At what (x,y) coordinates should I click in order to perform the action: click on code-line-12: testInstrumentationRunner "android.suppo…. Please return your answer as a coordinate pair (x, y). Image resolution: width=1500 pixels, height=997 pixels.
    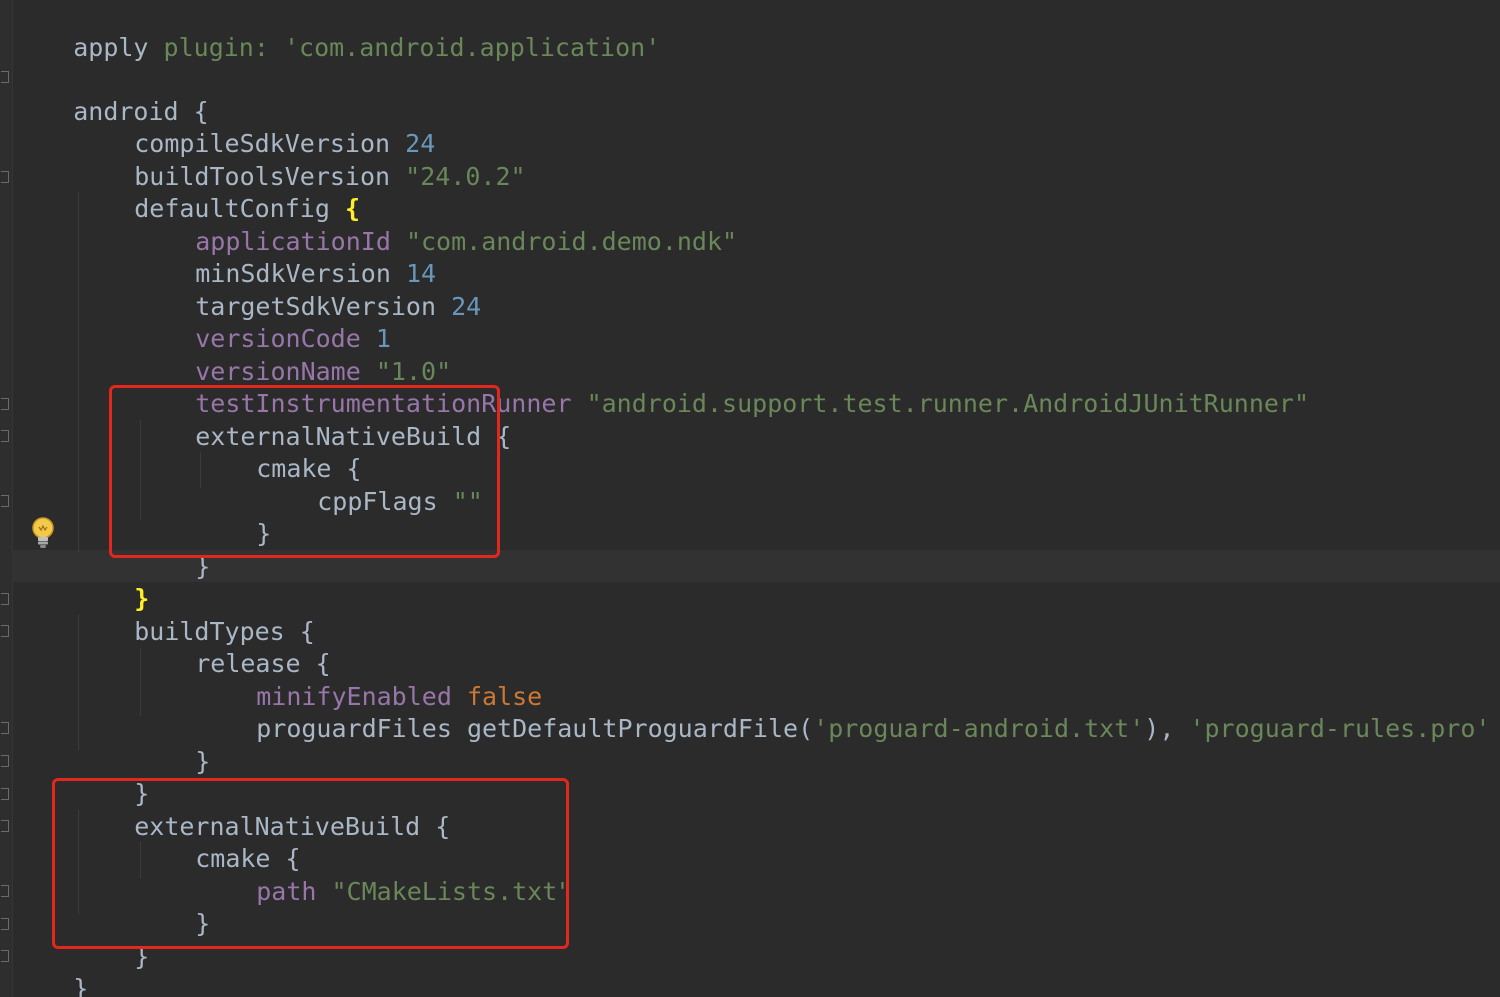
    Looking at the image, I should click on (722, 387).